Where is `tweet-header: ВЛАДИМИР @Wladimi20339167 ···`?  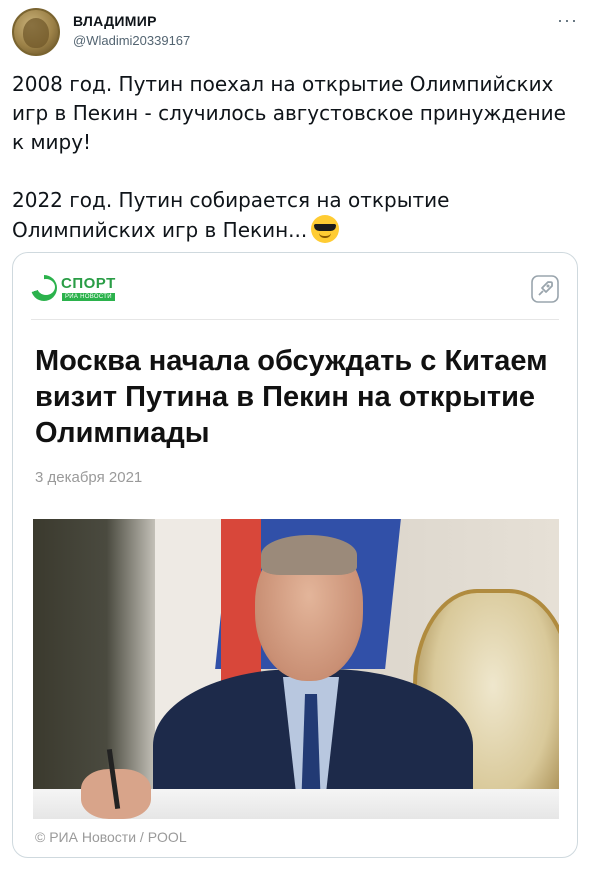 tweet-header: ВЛАДИМИР @Wladimi20339167 ··· is located at coordinates (298, 33).